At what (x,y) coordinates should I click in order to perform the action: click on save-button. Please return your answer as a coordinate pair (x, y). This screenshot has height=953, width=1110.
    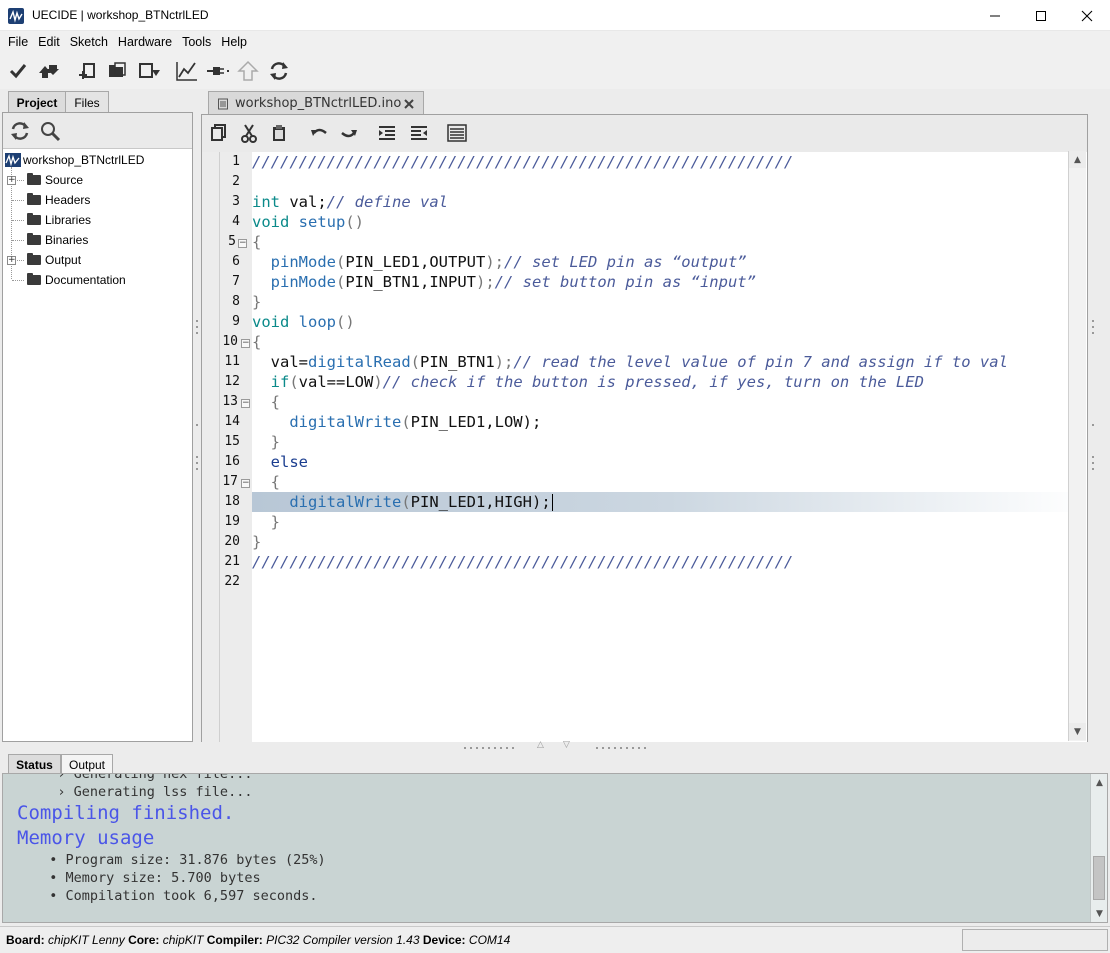
    Looking at the image, I should click on (149, 71).